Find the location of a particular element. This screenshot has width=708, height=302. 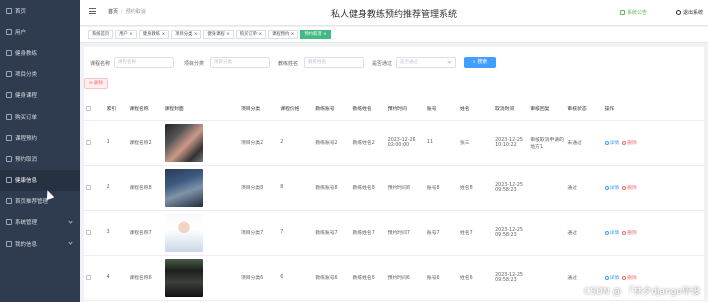

cancel-icon is located at coordinates (9, 158).